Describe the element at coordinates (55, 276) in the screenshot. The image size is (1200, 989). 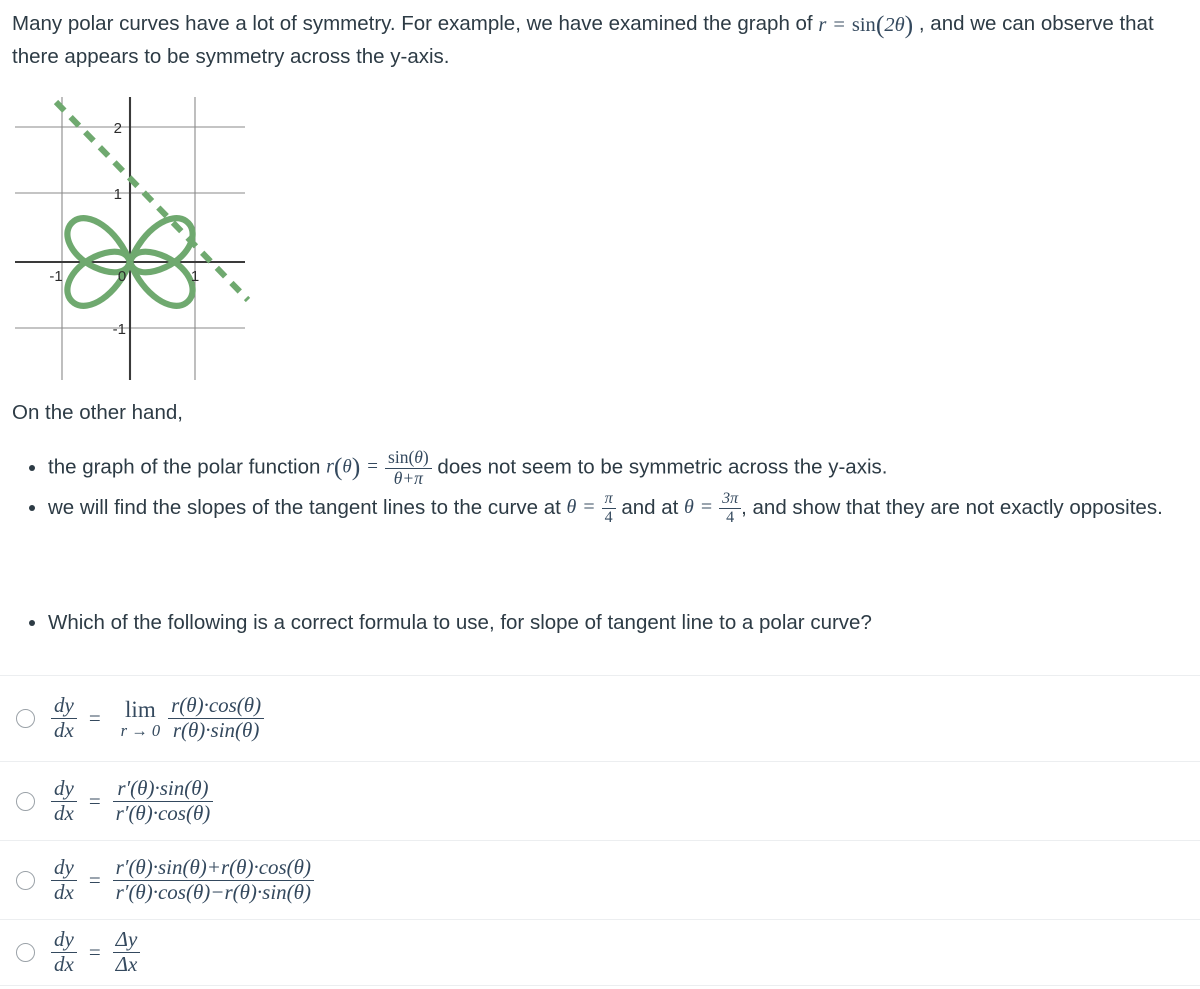
I see `x-tick-neg1: -1` at that location.